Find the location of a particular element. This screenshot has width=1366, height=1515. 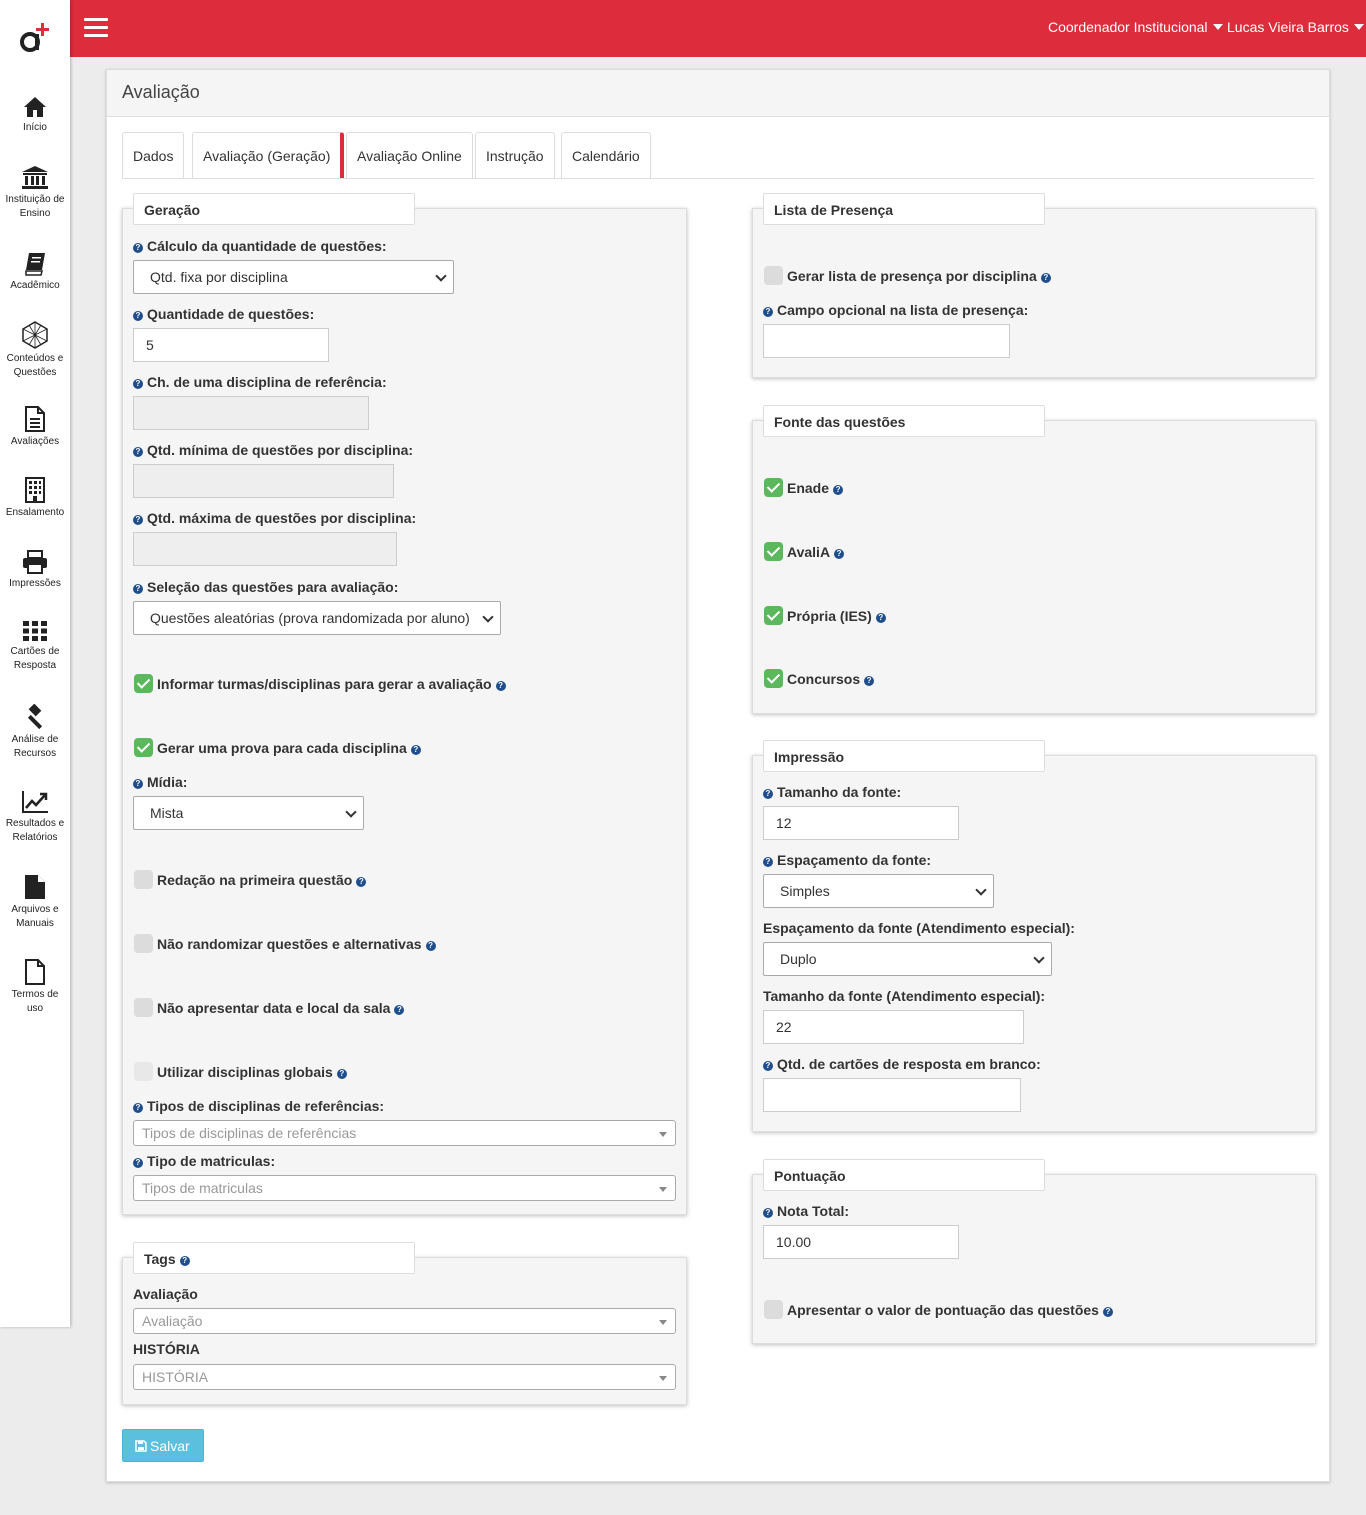

document-icon is located at coordinates (35, 419).